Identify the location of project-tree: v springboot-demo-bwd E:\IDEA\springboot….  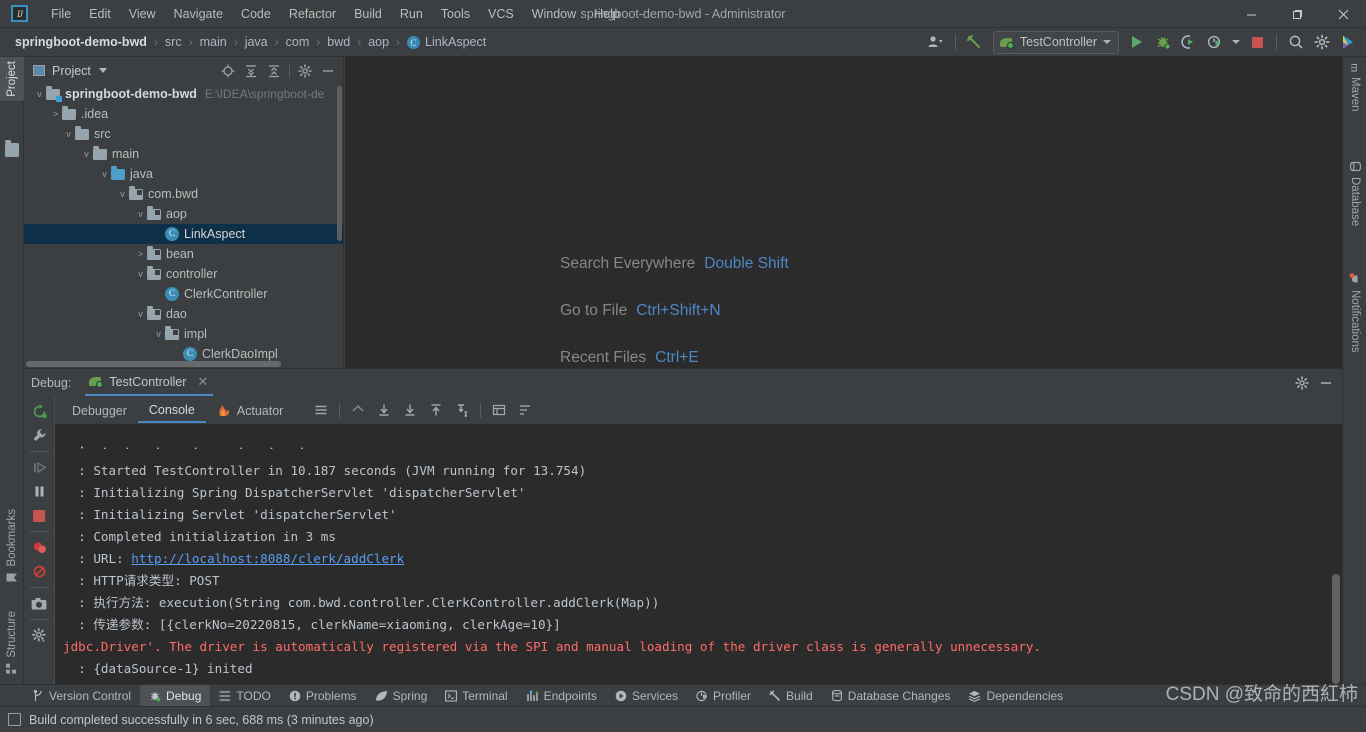
(183, 226).